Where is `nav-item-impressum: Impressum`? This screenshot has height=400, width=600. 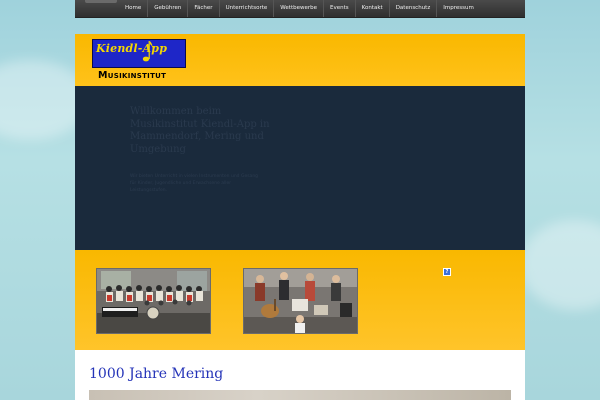 nav-item-impressum: Impressum is located at coordinates (458, 8).